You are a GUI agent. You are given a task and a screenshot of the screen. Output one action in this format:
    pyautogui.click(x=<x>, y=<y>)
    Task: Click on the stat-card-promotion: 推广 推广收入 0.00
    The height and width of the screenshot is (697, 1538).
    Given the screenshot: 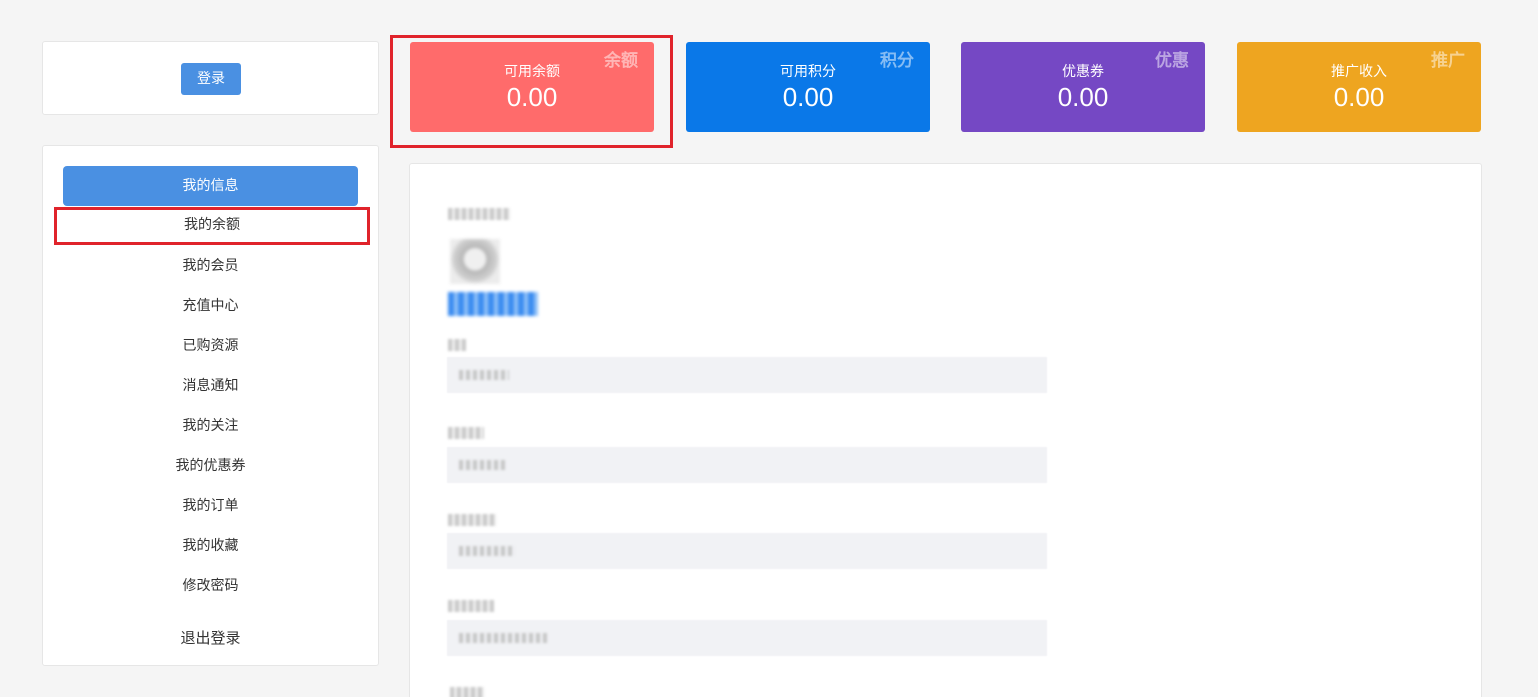 What is the action you would take?
    pyautogui.click(x=1359, y=87)
    